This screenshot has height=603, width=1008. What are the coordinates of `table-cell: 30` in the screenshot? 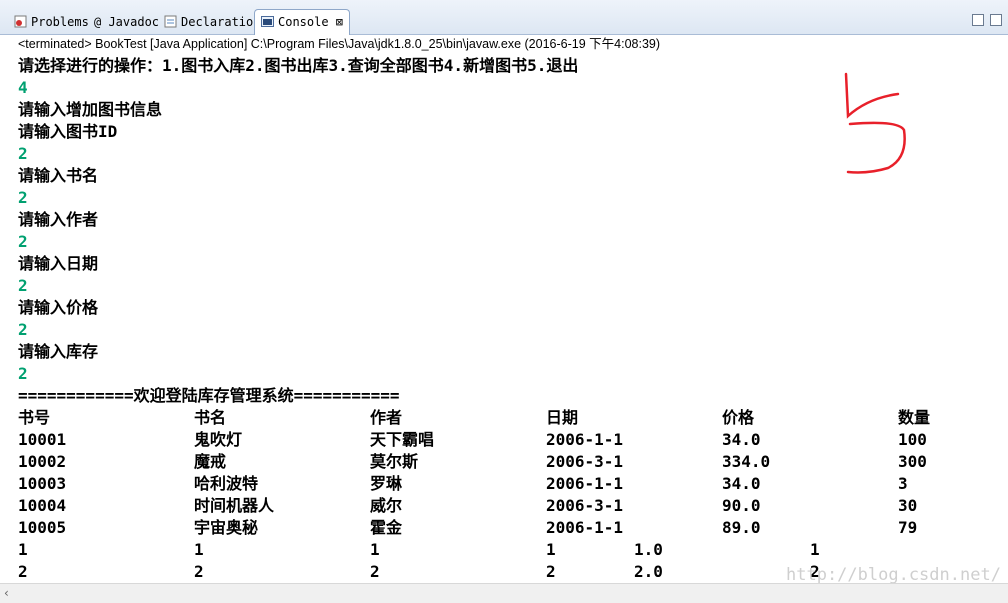 It's located at (908, 505).